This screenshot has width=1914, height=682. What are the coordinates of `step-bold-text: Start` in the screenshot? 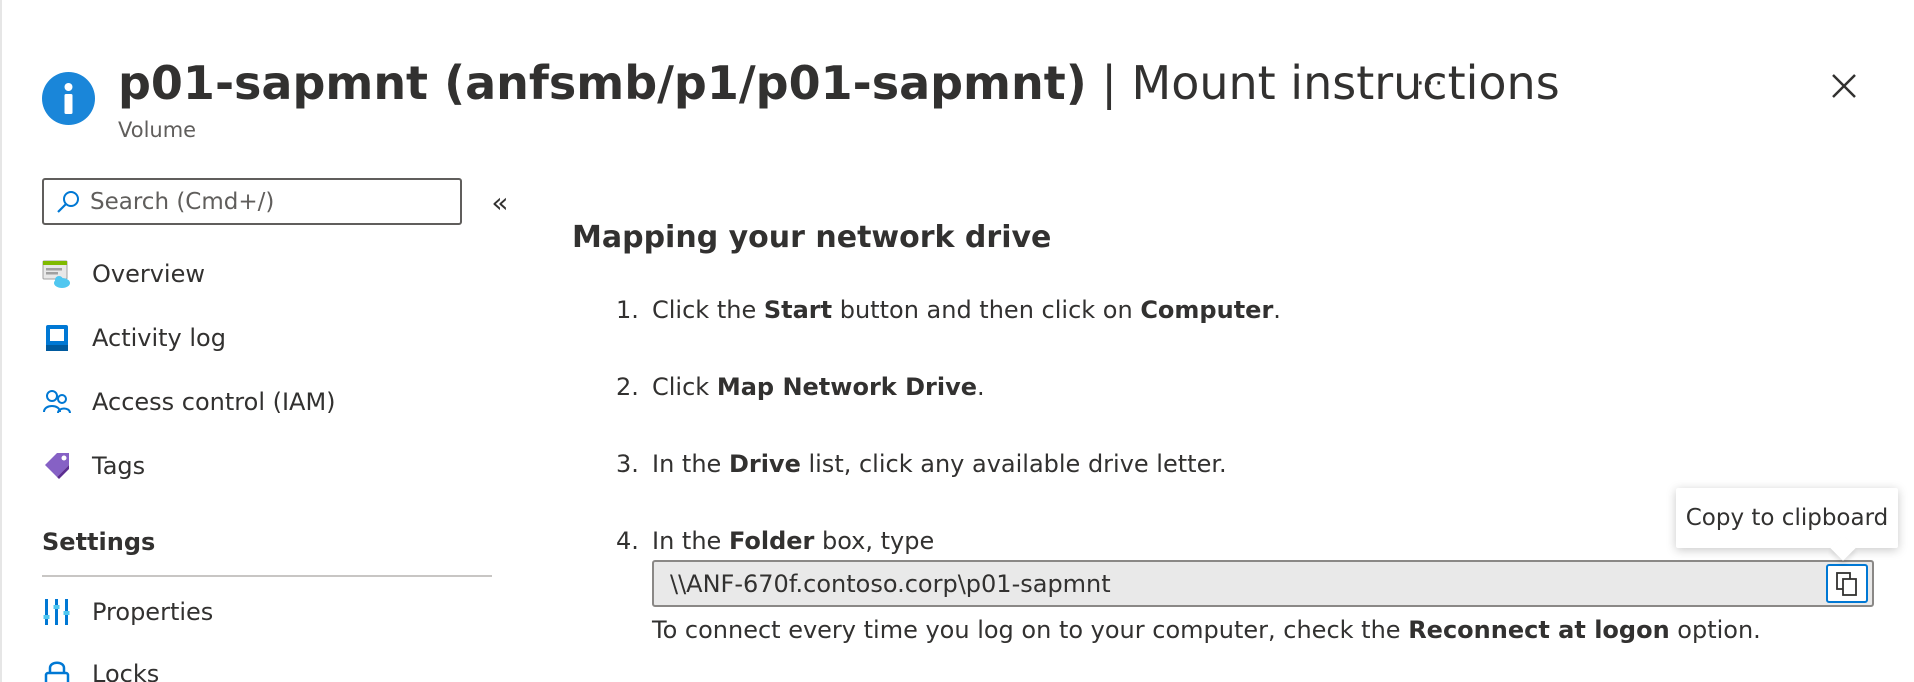 It's located at (798, 310).